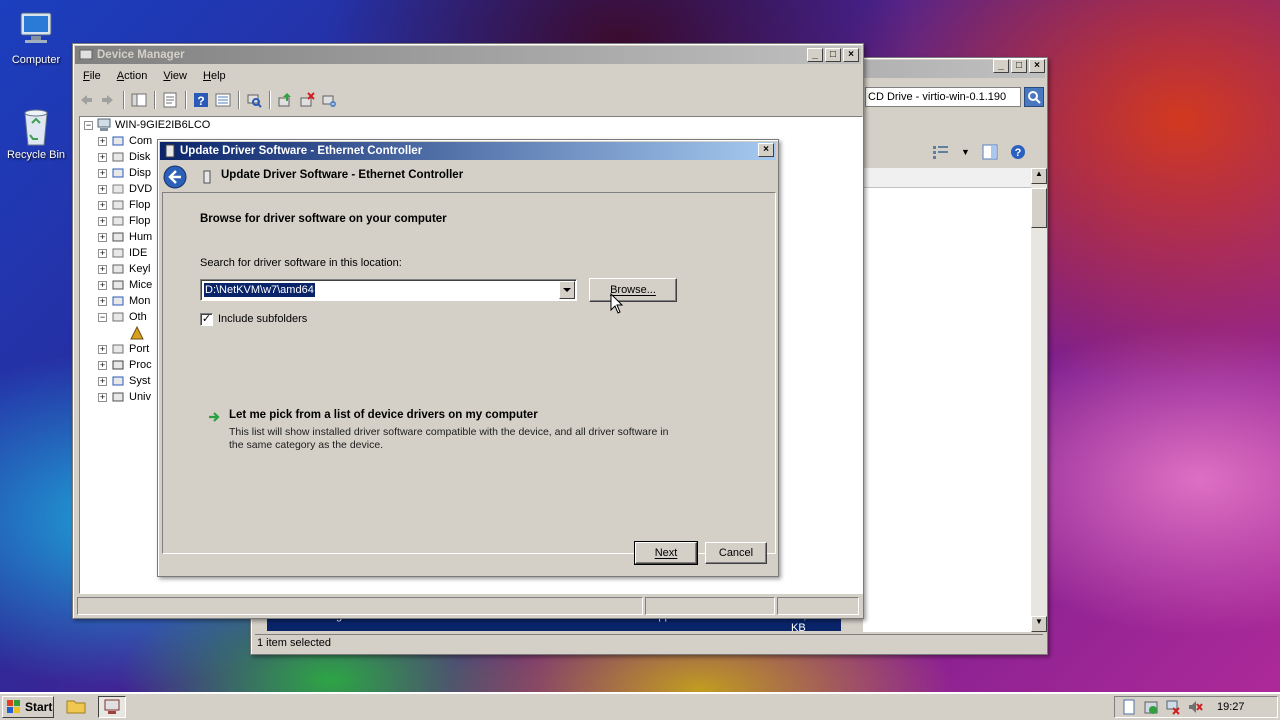 This screenshot has height=720, width=1280. What do you see at coordinates (948, 400) in the screenshot?
I see `explorer-file-pane` at bounding box center [948, 400].